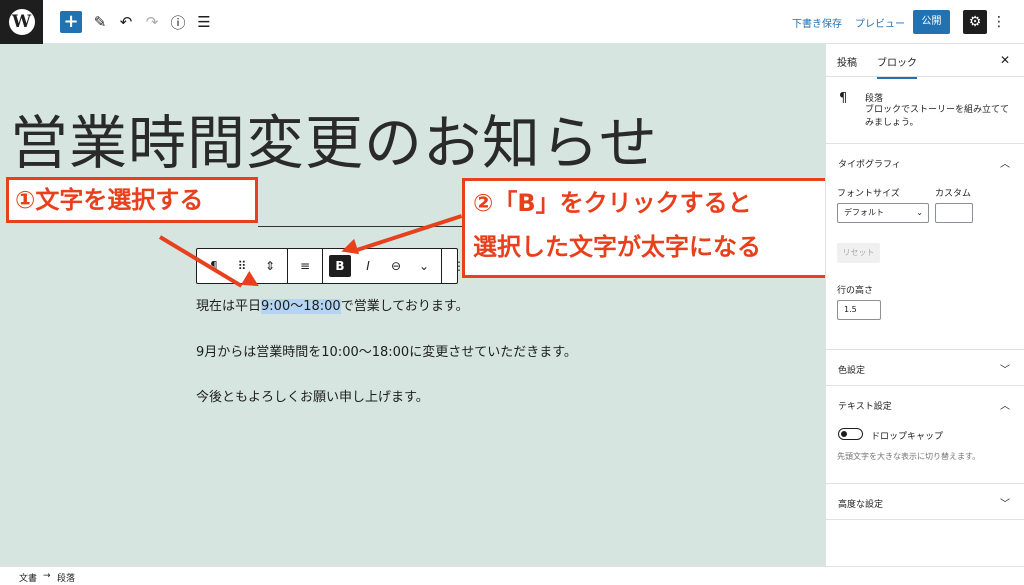 The width and height of the screenshot is (1024, 585). I want to click on block-card: ¶ 段落 ブロックでストーリーを組み立ててみましょう。, so click(925, 110).